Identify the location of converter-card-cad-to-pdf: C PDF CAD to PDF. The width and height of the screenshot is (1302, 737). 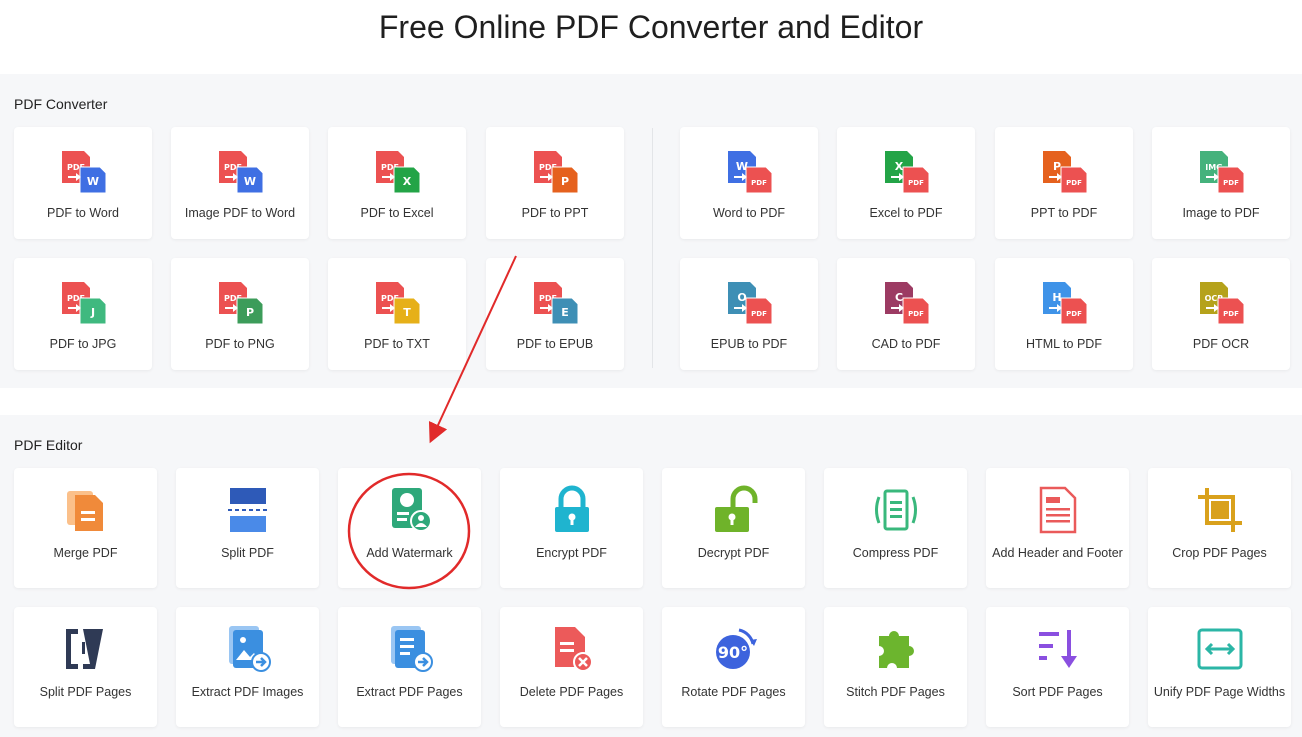
(906, 314).